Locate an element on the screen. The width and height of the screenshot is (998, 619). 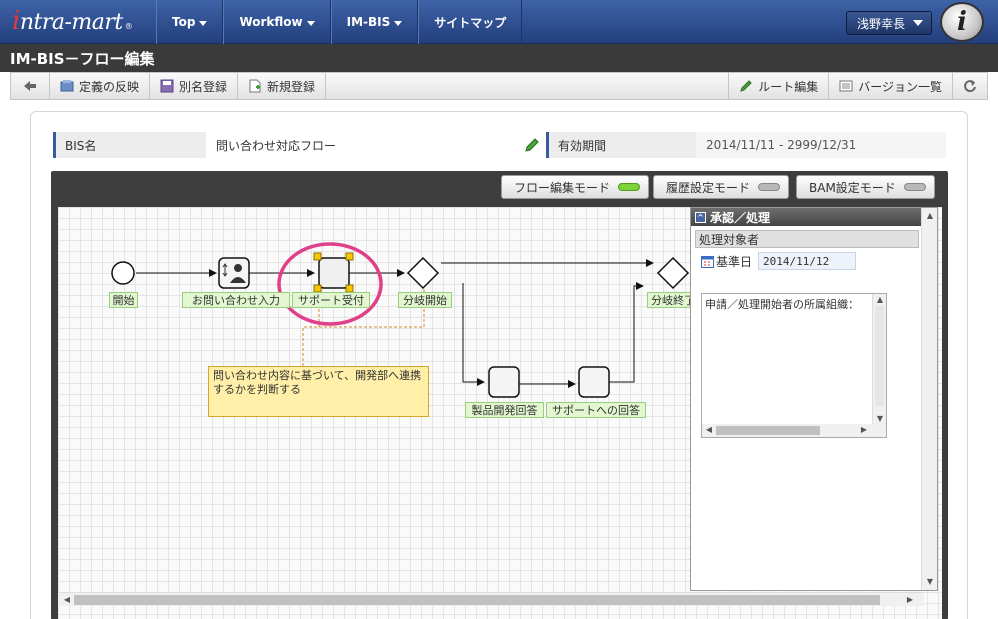
base-date-value: 2014/11/12 is located at coordinates (807, 261).